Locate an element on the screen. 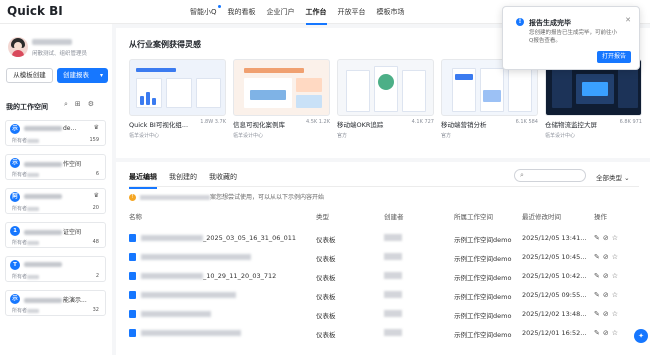  app-logo: Quick BI is located at coordinates (35, 11).